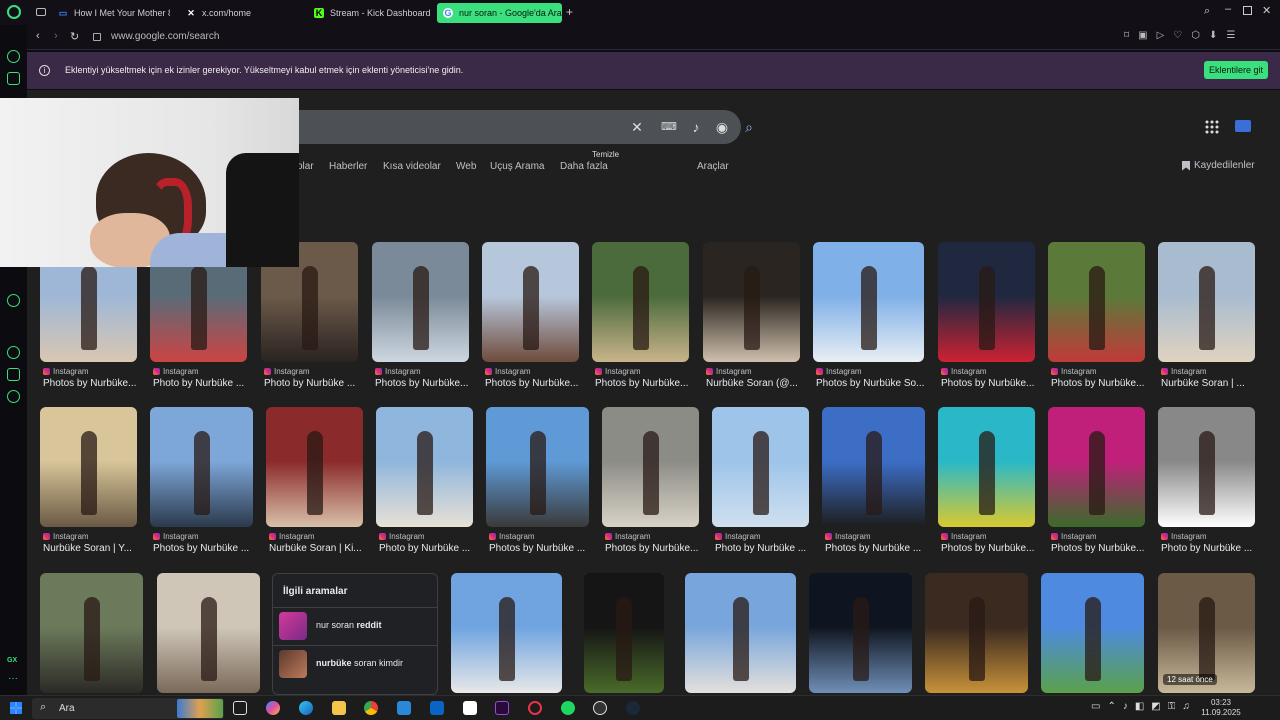 This screenshot has height=720, width=1280. I want to click on related-item-reddit: nur soran reddit, so click(355, 626).